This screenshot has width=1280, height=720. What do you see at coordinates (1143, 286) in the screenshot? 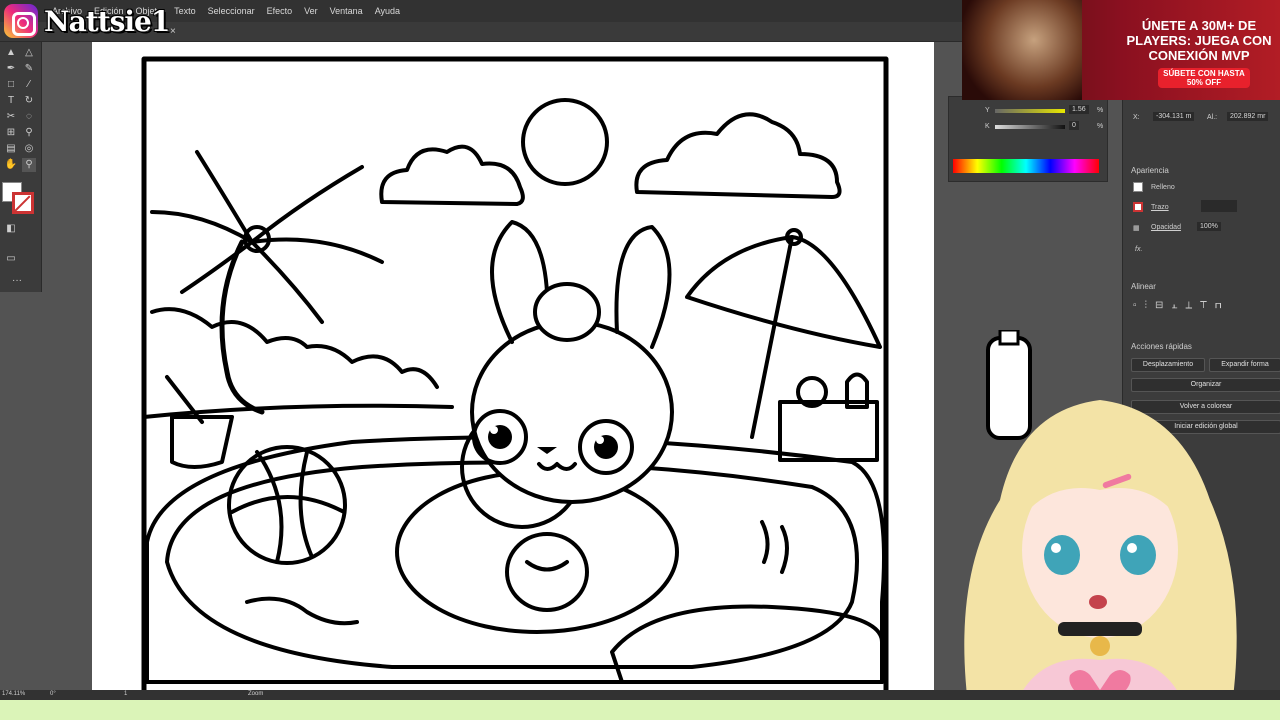
I see `align-title: Alinear` at bounding box center [1143, 286].